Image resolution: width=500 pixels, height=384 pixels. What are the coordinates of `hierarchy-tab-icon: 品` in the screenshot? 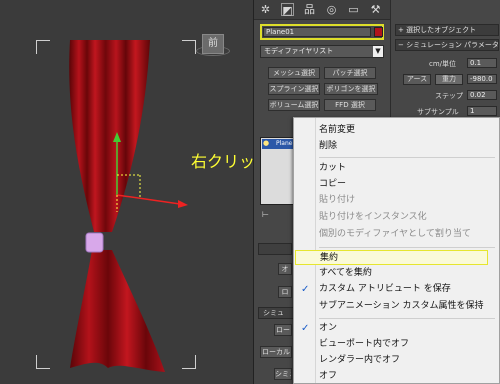 It's located at (309, 9).